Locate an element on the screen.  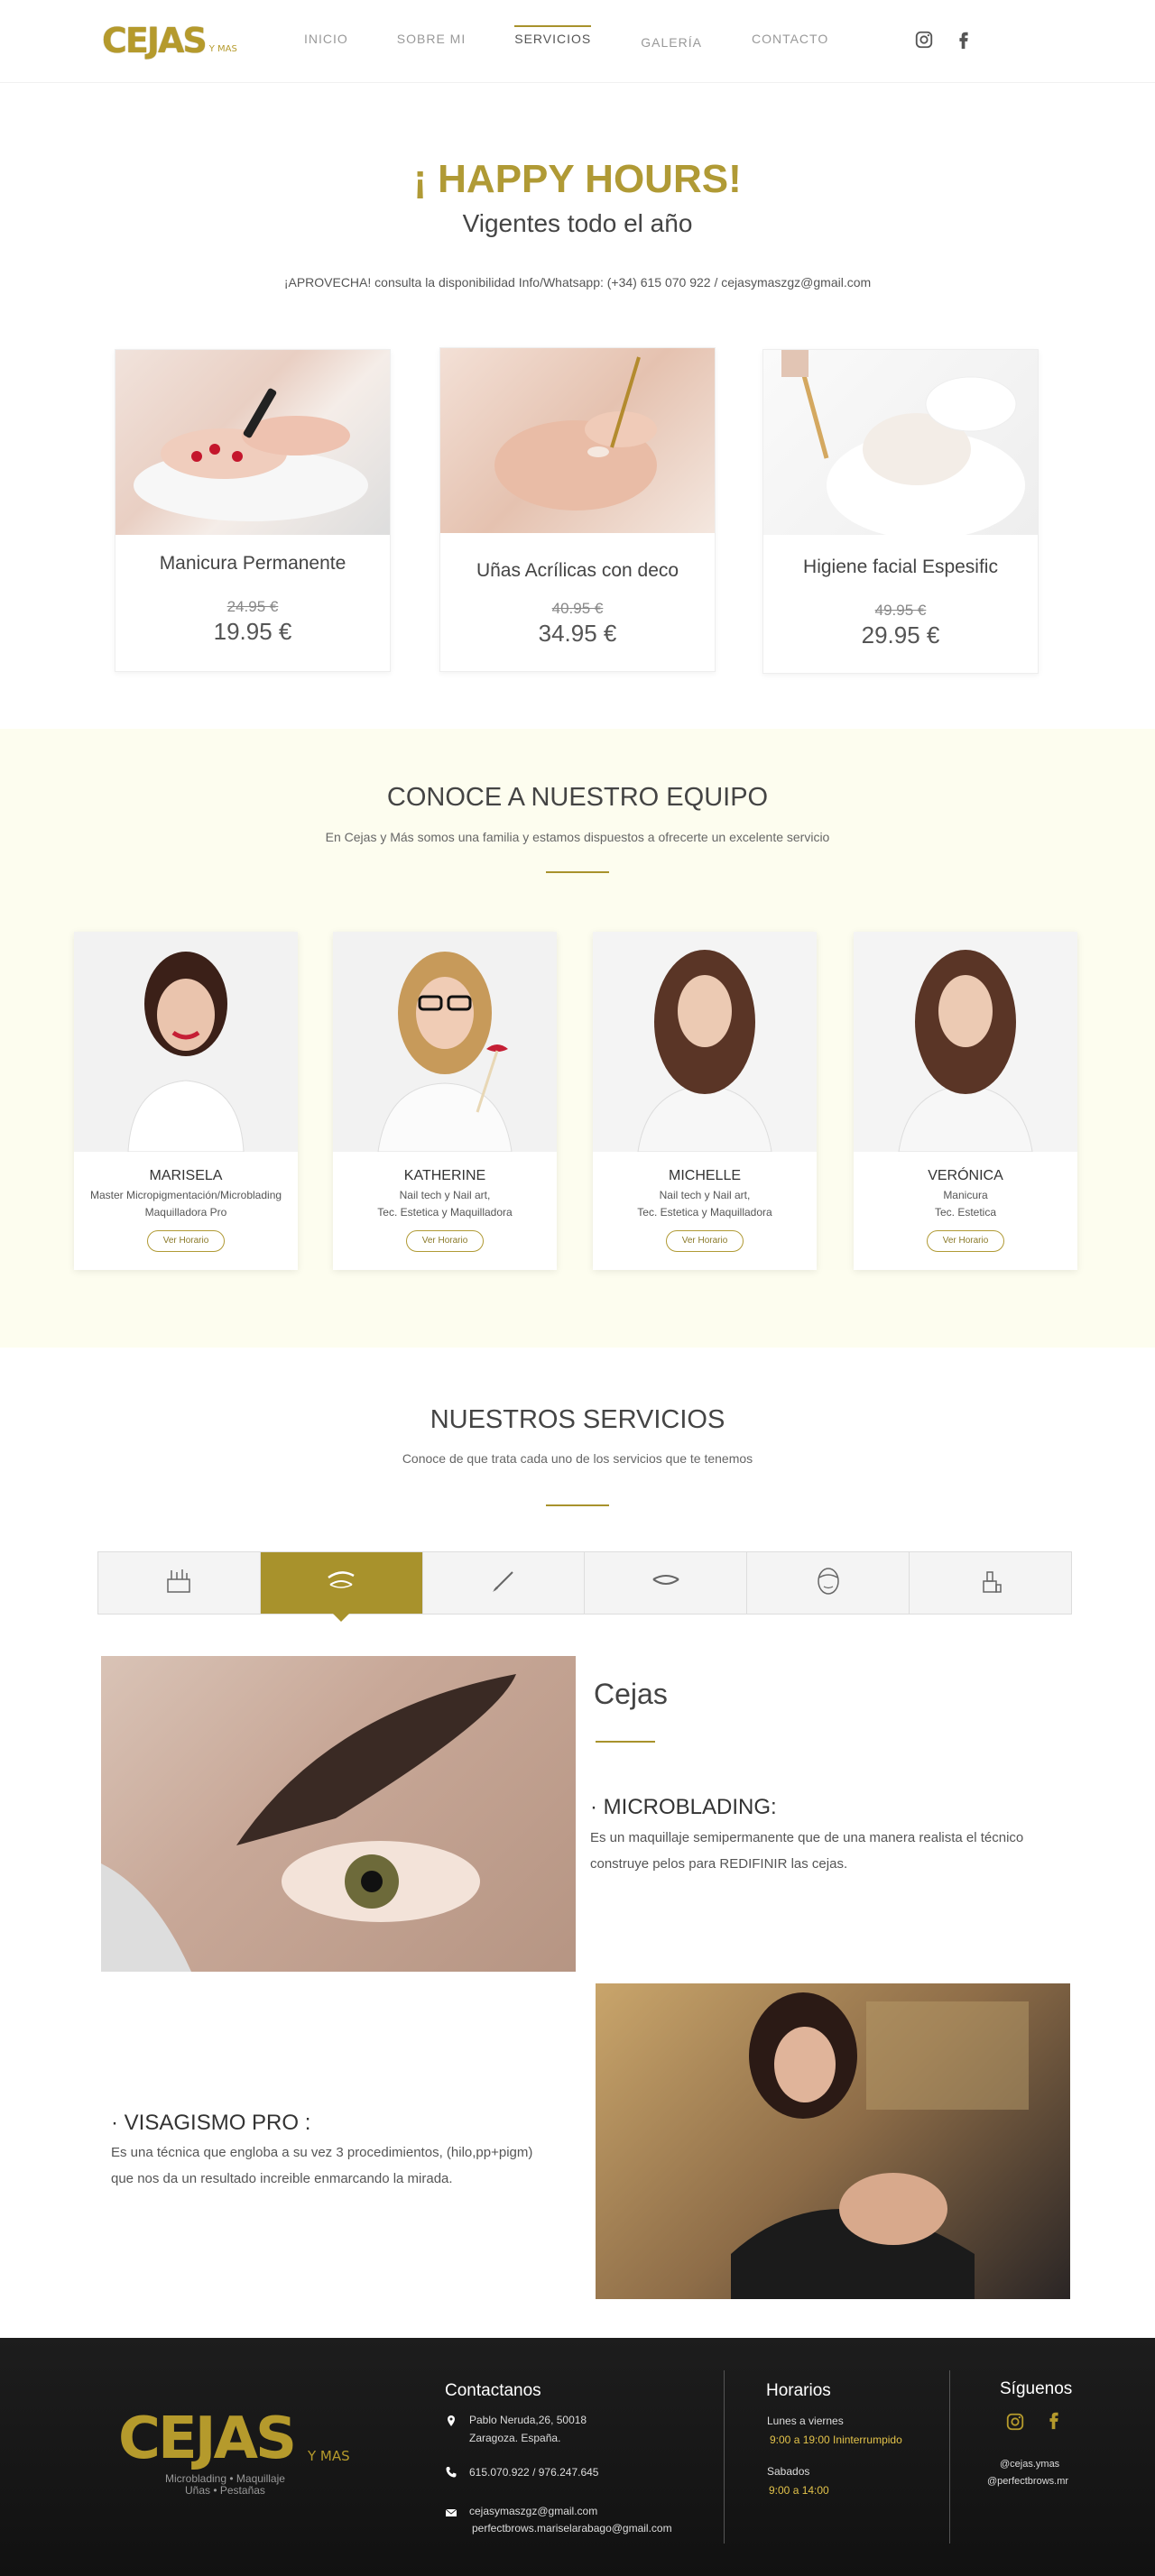
phone: 615.070.922 / 976.247.645 is located at coordinates (533, 2472).